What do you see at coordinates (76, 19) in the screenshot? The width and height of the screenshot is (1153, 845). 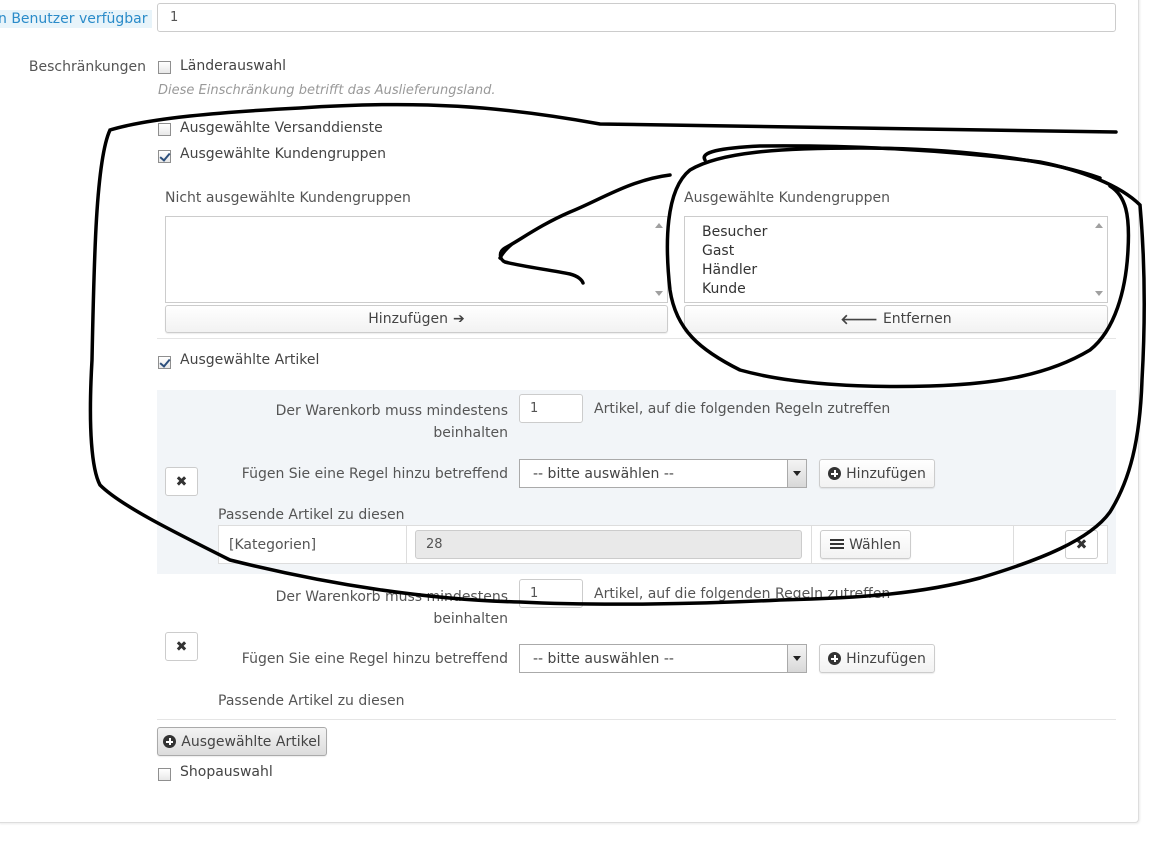 I see `top-field-label: n Benutzer verfügbar` at bounding box center [76, 19].